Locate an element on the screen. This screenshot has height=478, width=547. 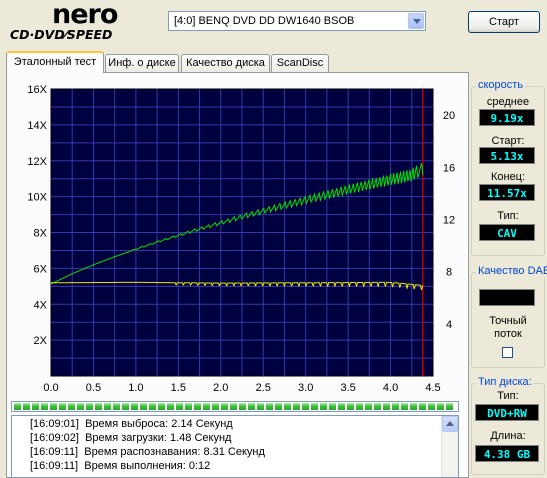
log-time: [16:09:01] is located at coordinates (54, 424).